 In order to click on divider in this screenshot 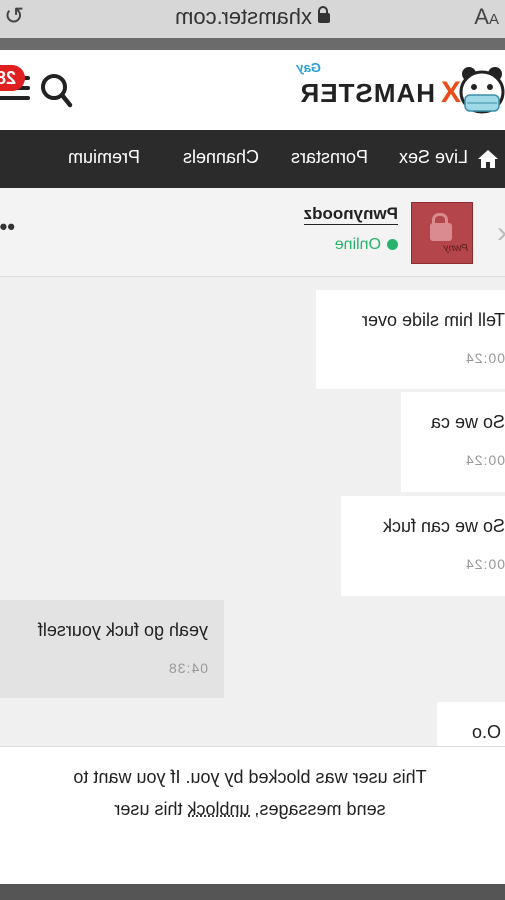, I will do `click(252, 44)`.